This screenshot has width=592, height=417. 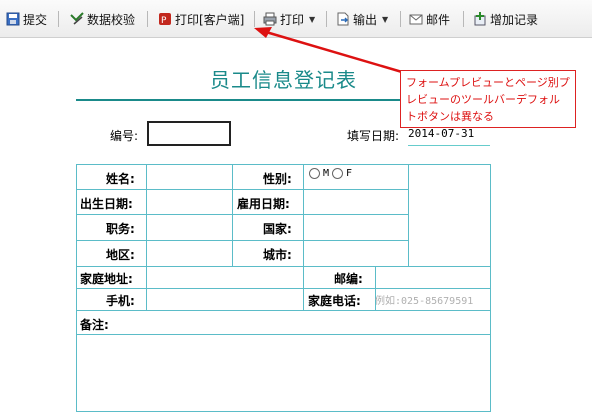 I want to click on remarks-field, so click(x=283, y=373).